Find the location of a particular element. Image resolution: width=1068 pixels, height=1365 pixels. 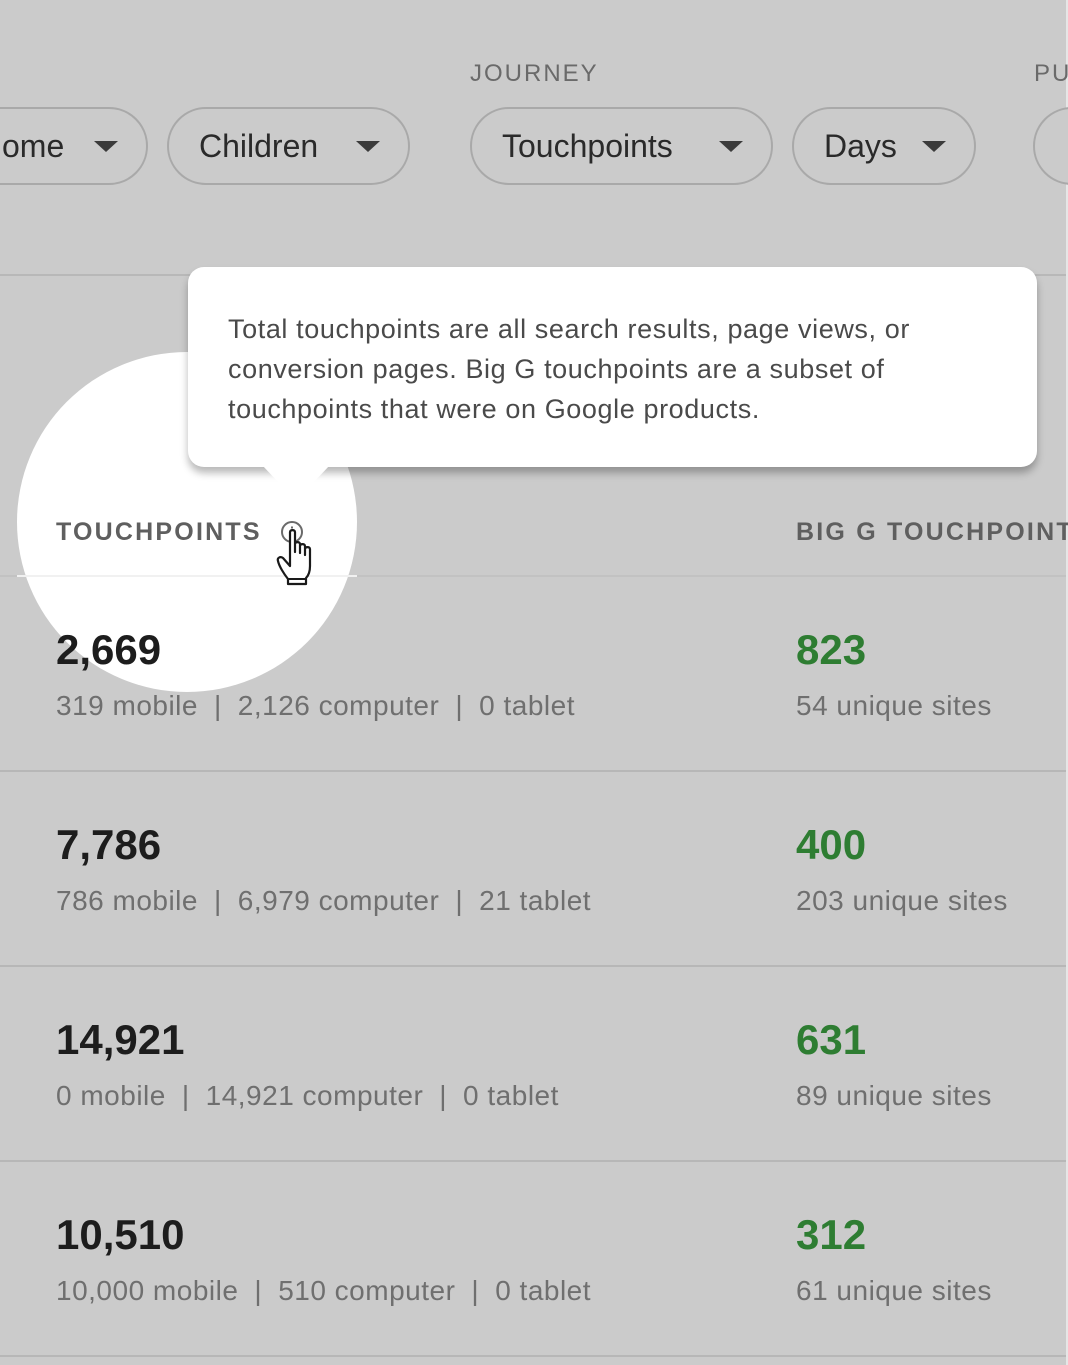

unique-sites: 203 unique sites is located at coordinates (902, 900).